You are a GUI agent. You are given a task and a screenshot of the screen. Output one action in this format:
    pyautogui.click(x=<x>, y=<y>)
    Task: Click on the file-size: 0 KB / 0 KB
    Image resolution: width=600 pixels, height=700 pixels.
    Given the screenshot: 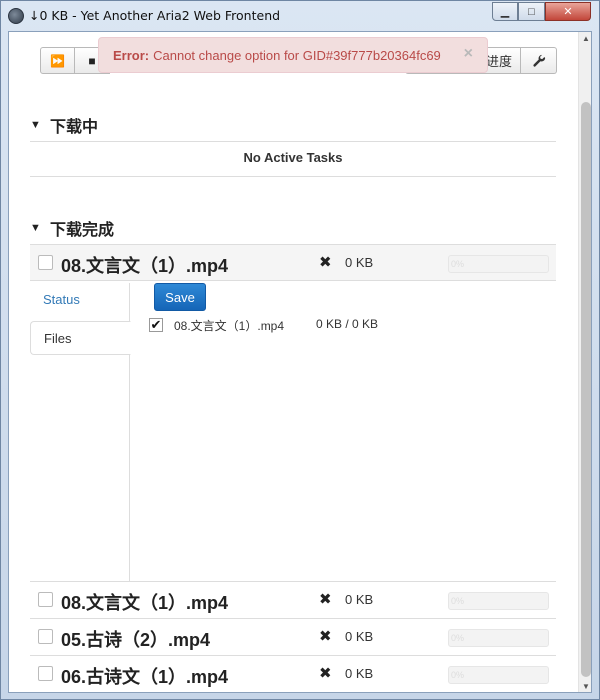 What is the action you would take?
    pyautogui.click(x=347, y=324)
    